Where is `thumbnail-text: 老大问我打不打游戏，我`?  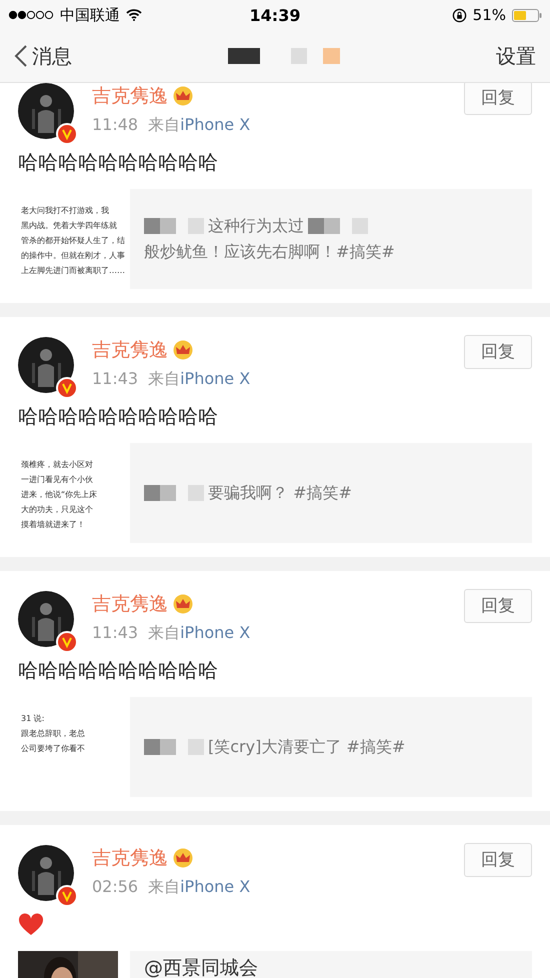 thumbnail-text: 老大问我打不打游戏，我 is located at coordinates (65, 211).